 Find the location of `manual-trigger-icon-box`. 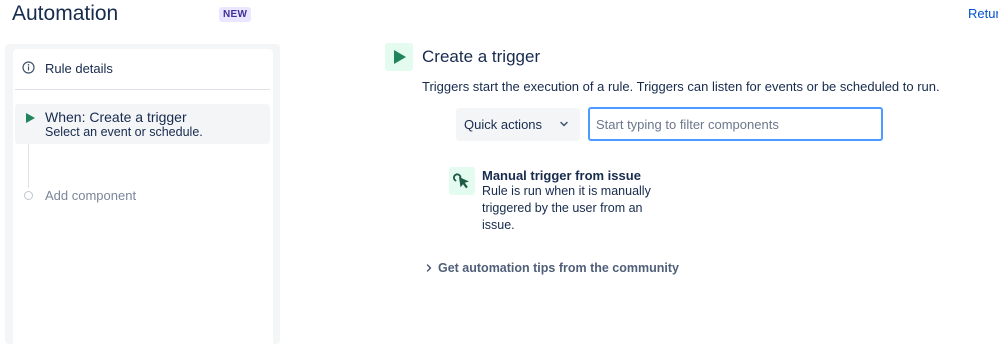

manual-trigger-icon-box is located at coordinates (462, 181).